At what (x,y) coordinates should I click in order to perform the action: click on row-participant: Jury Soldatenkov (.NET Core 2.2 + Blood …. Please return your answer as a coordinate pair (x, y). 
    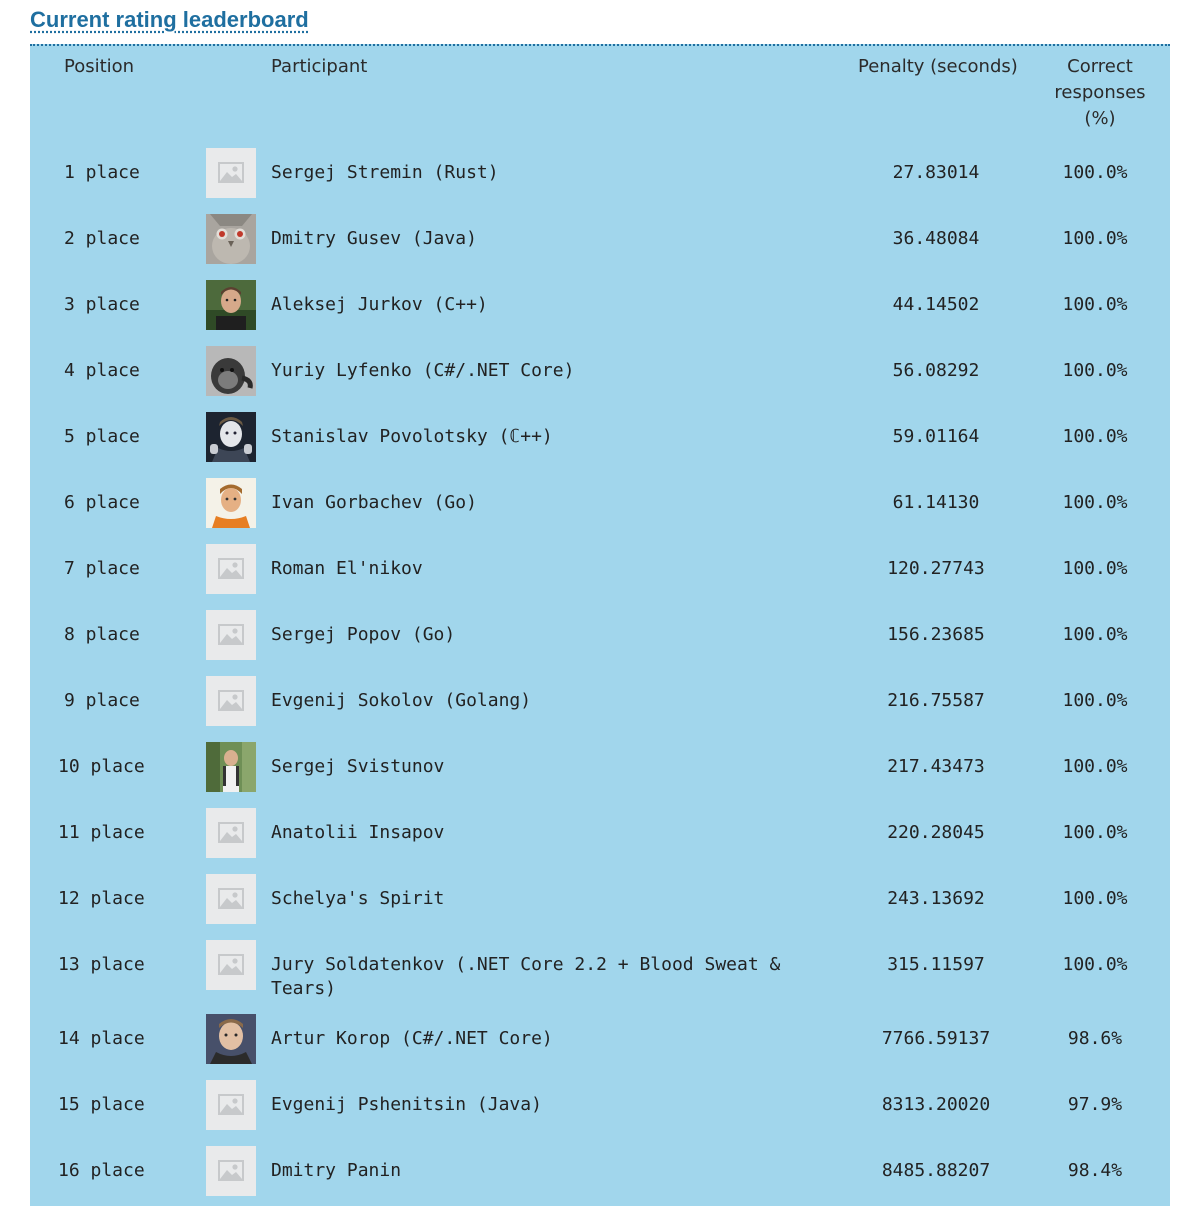
    Looking at the image, I should click on (526, 976).